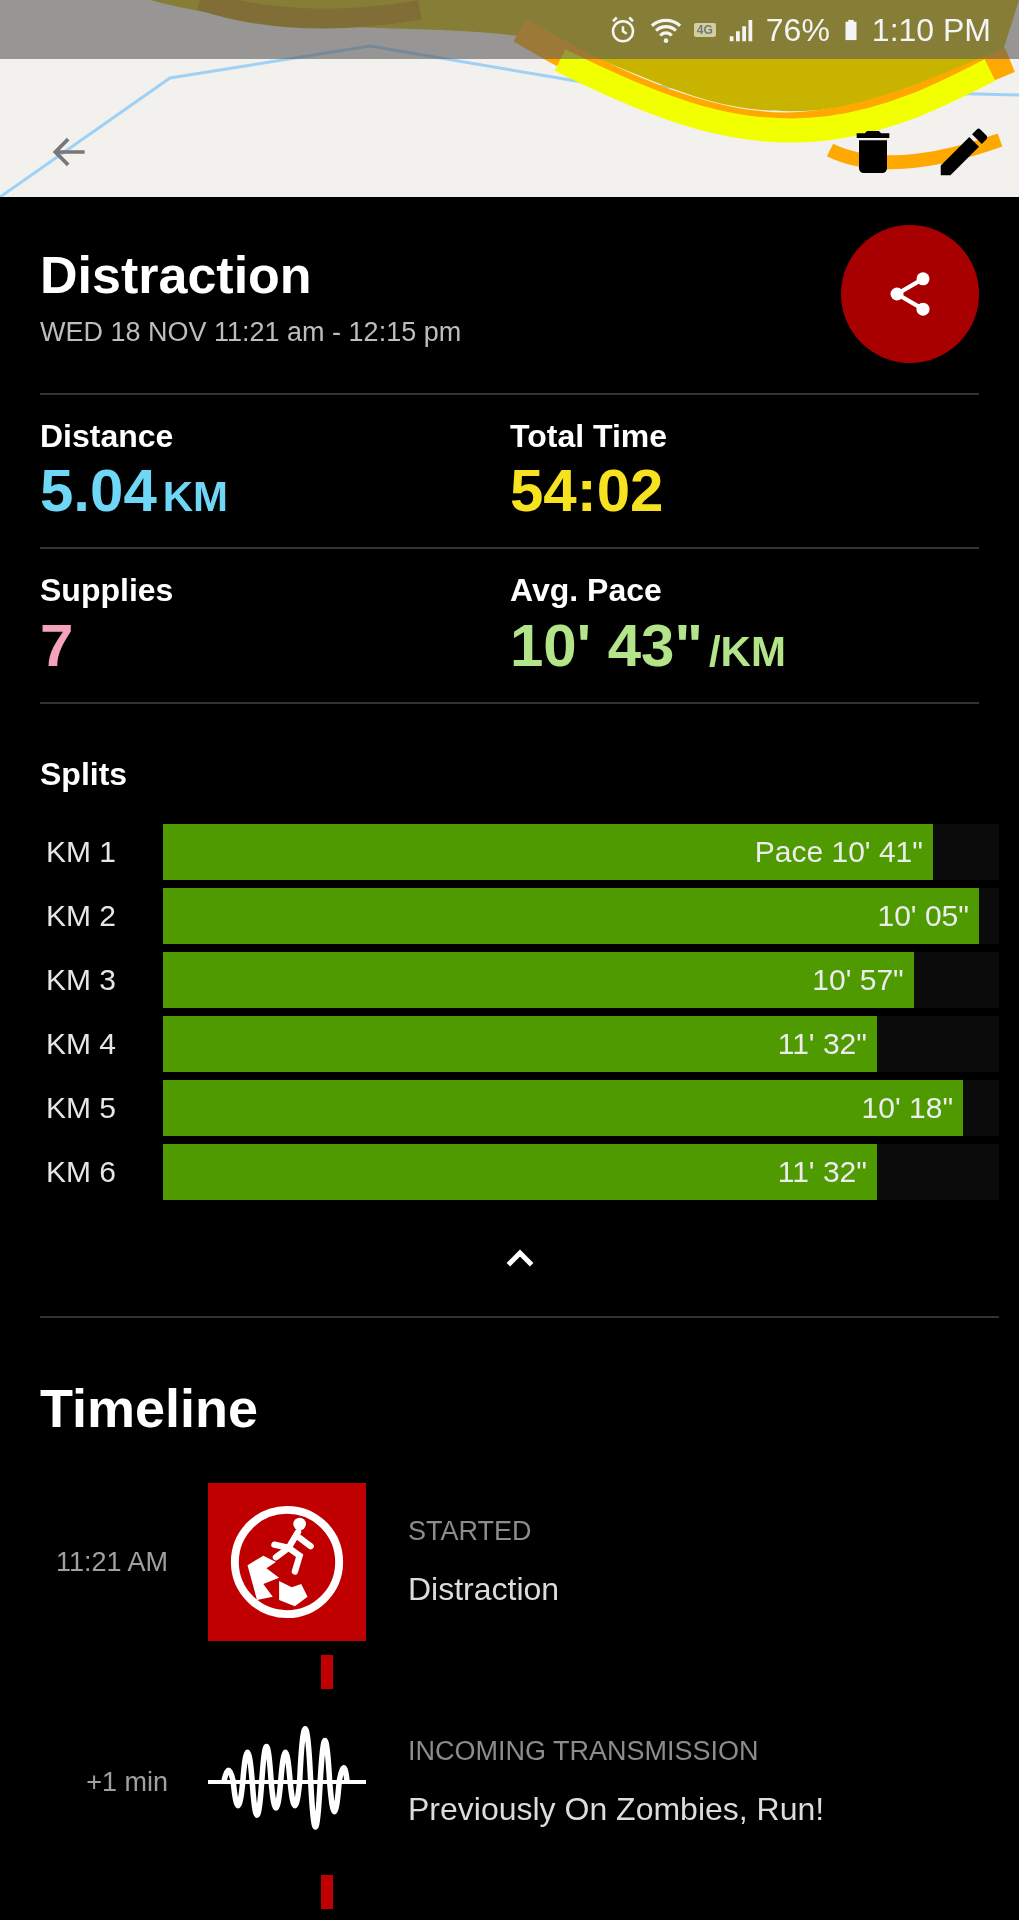  Describe the element at coordinates (484, 1590) in the screenshot. I see `event-title: Distraction` at that location.